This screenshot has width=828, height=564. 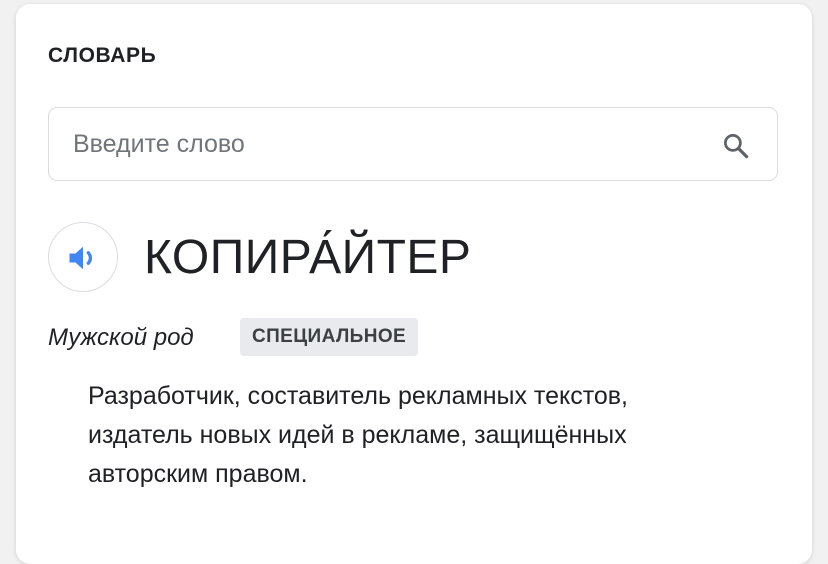 What do you see at coordinates (308, 257) in the screenshot?
I see `headword: КОПИРА́ЙТЕР` at bounding box center [308, 257].